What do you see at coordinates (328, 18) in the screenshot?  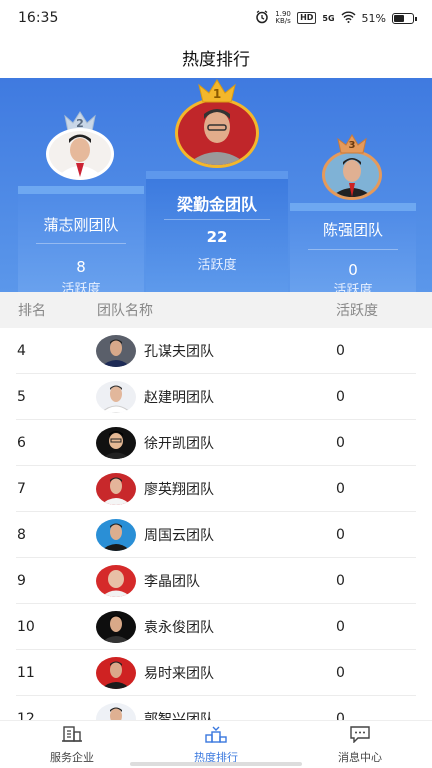 I see `network-label: 5G` at bounding box center [328, 18].